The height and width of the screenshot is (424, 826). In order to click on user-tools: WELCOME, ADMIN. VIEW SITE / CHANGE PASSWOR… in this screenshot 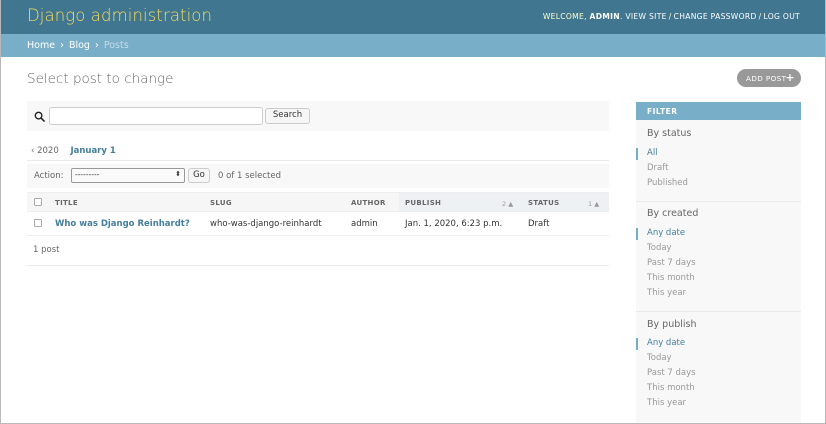, I will do `click(671, 16)`.